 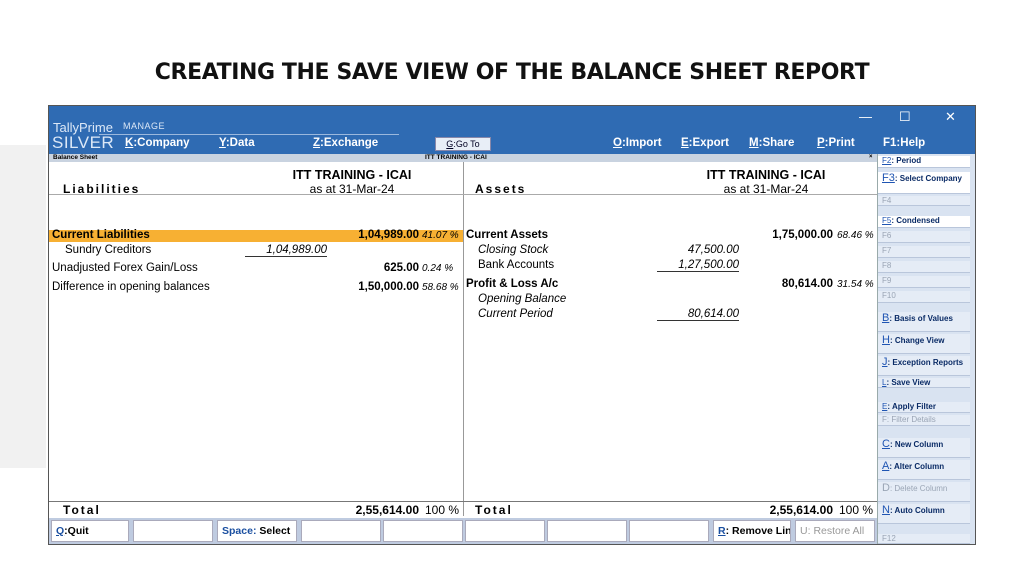 What do you see at coordinates (463, 144) in the screenshot?
I see `goto-button: G:Go To` at bounding box center [463, 144].